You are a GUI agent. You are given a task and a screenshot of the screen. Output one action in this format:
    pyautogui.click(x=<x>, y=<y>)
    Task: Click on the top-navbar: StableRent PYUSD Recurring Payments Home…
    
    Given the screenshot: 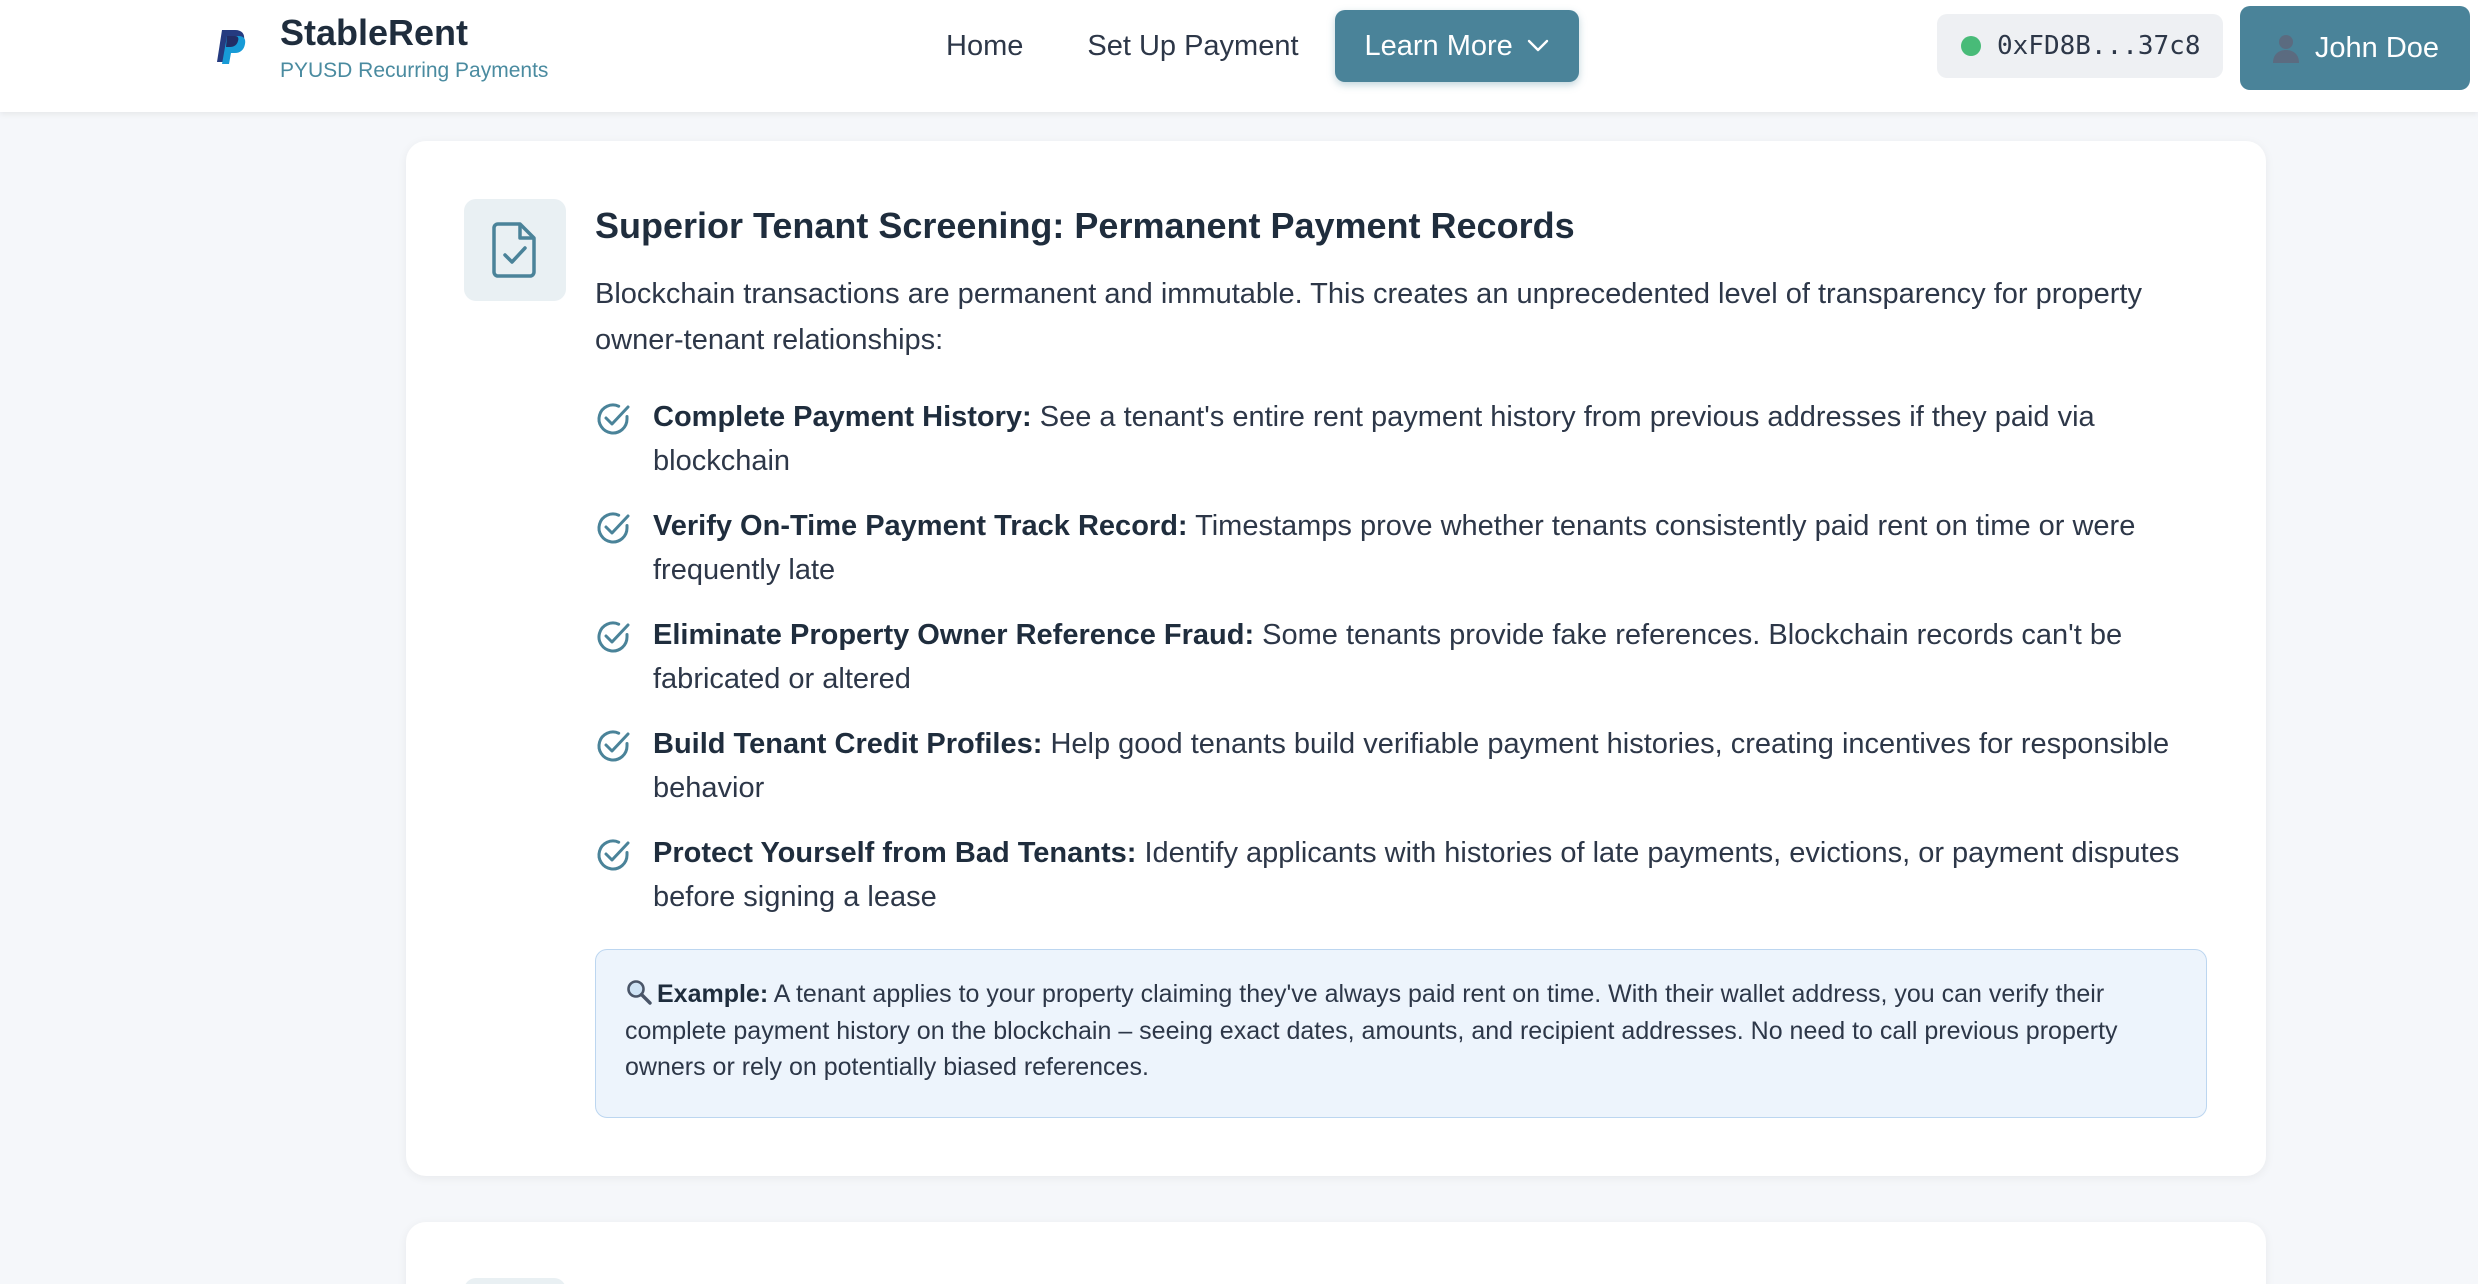 What is the action you would take?
    pyautogui.click(x=1239, y=56)
    